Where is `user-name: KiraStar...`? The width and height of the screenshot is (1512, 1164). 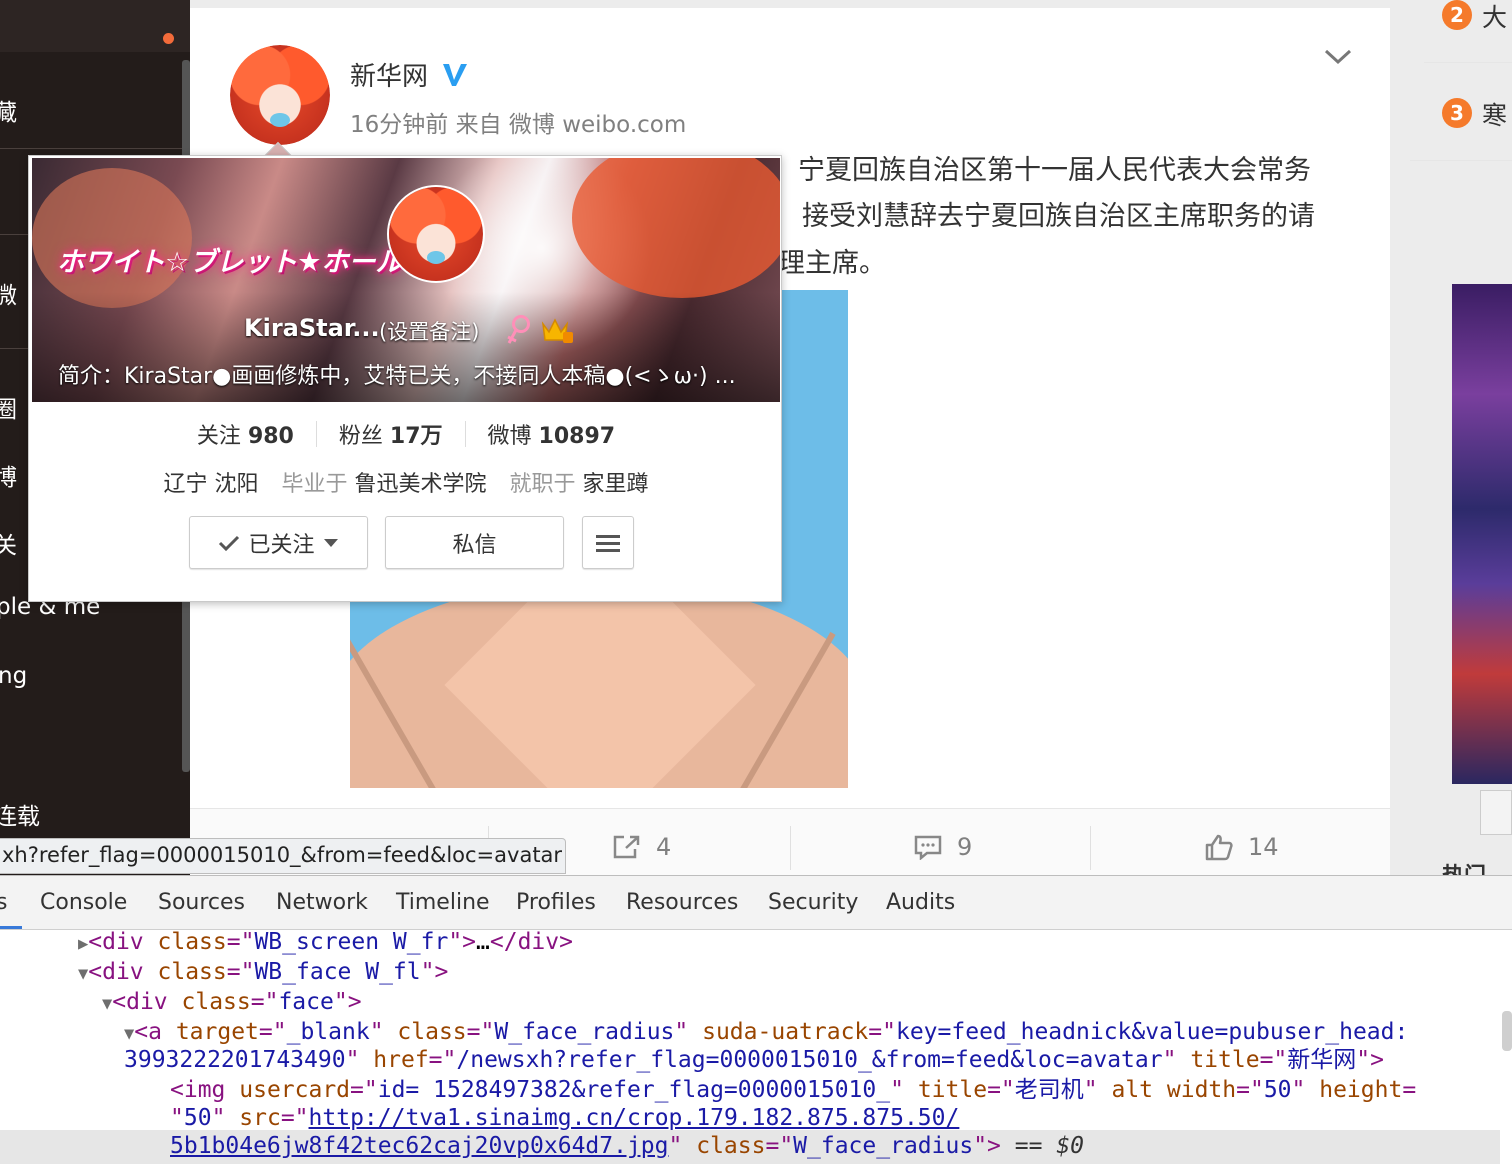
user-name: KiraStar... is located at coordinates (312, 328).